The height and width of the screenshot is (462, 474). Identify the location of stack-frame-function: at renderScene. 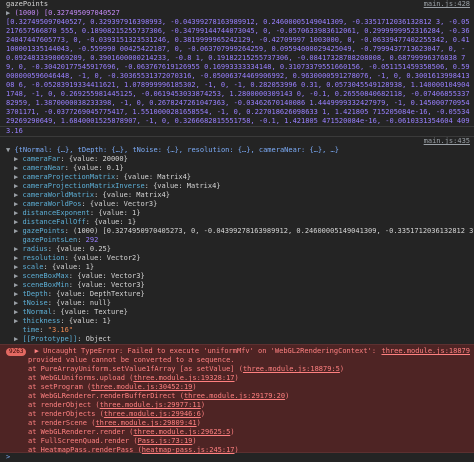
(58, 423).